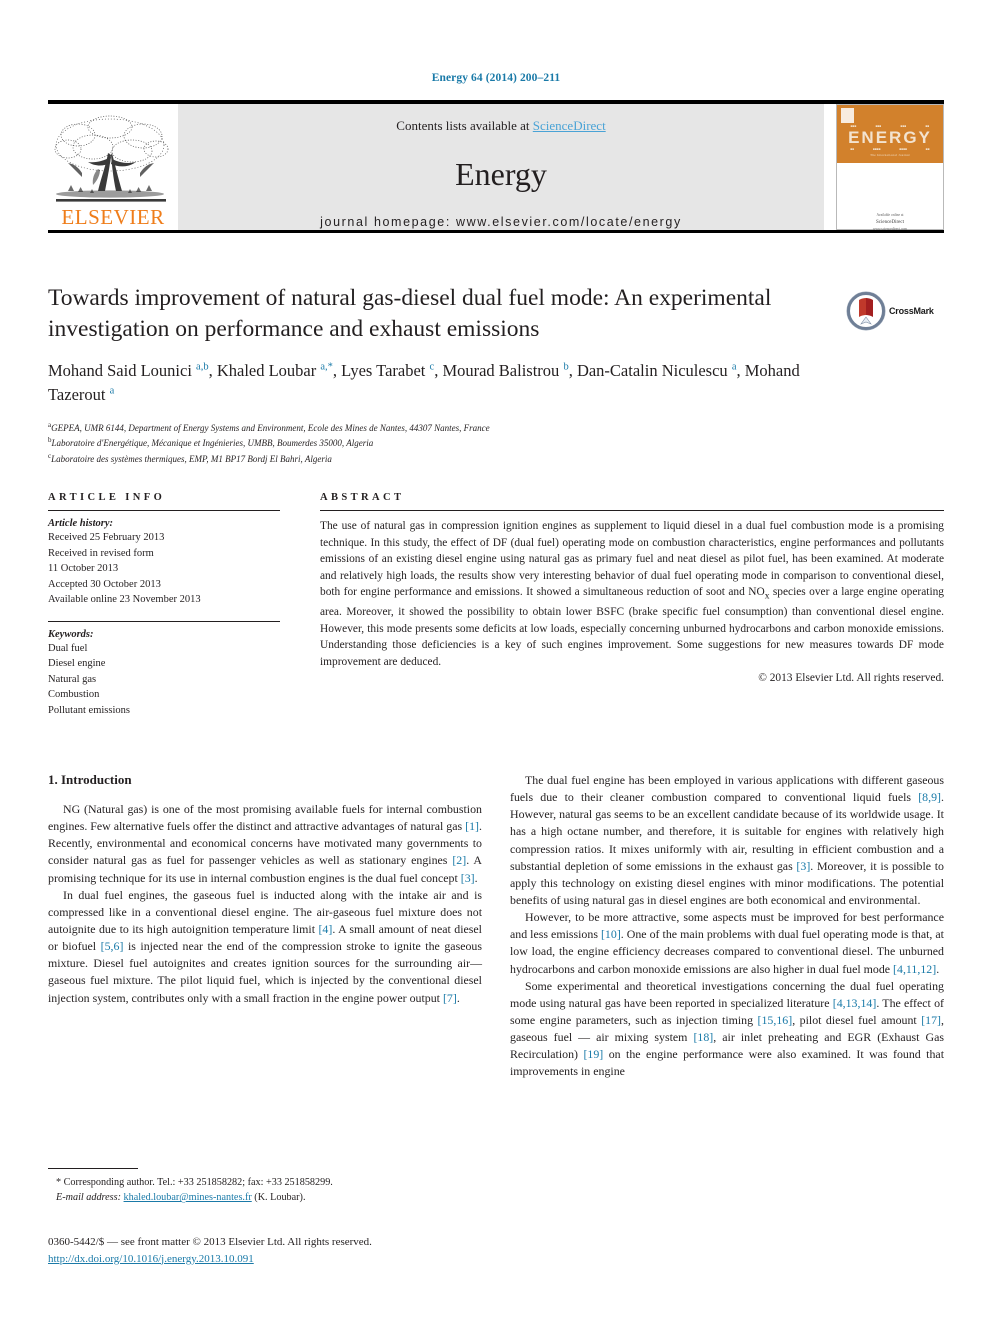 This screenshot has width=992, height=1323. I want to click on affiliation-marker: b, so click(50, 440).